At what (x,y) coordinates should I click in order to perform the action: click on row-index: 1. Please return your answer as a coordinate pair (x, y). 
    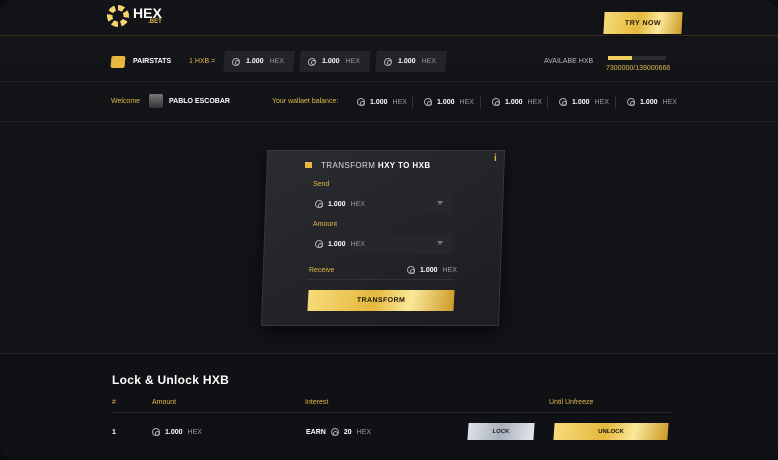
    Looking at the image, I should click on (114, 432).